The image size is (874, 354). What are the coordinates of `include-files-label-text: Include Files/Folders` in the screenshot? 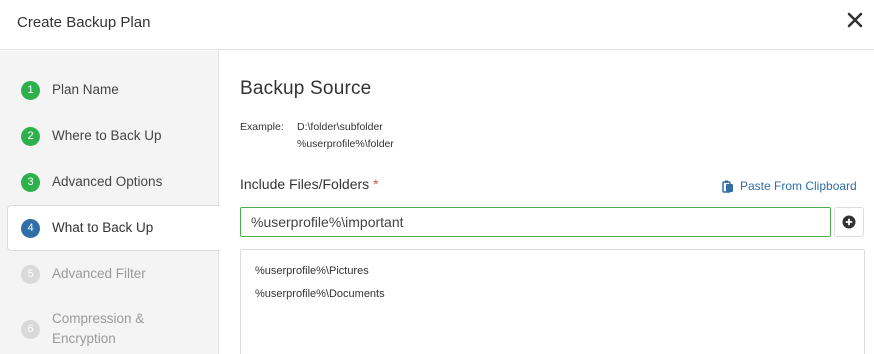 It's located at (305, 184).